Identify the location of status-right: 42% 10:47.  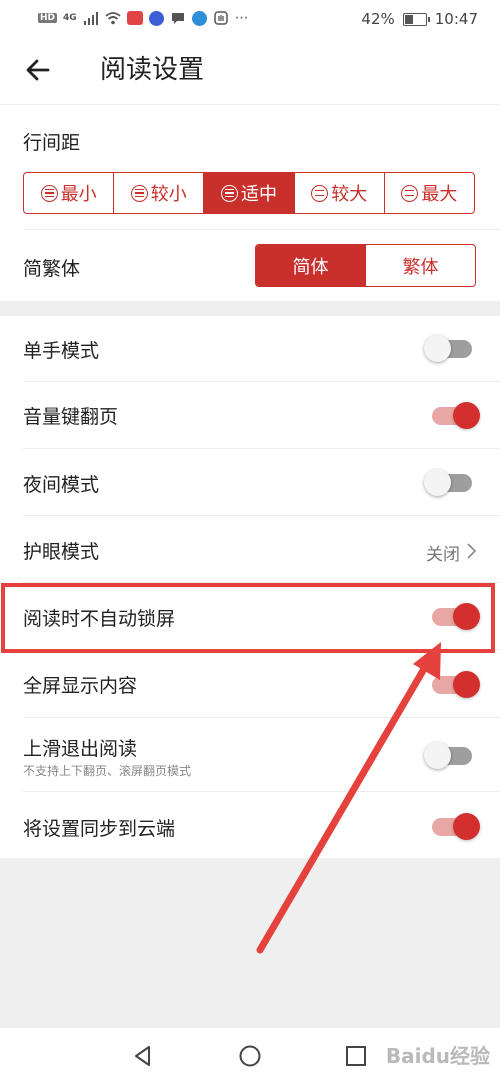
(419, 19).